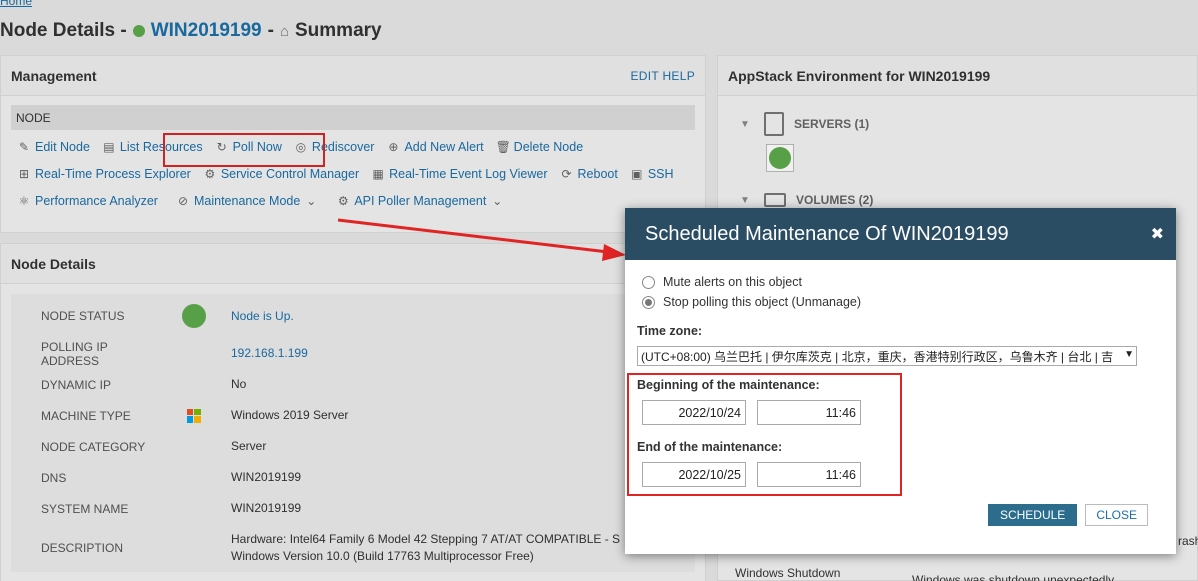  Describe the element at coordinates (764, 434) in the screenshot. I see `maintenance-range-highlight` at that location.